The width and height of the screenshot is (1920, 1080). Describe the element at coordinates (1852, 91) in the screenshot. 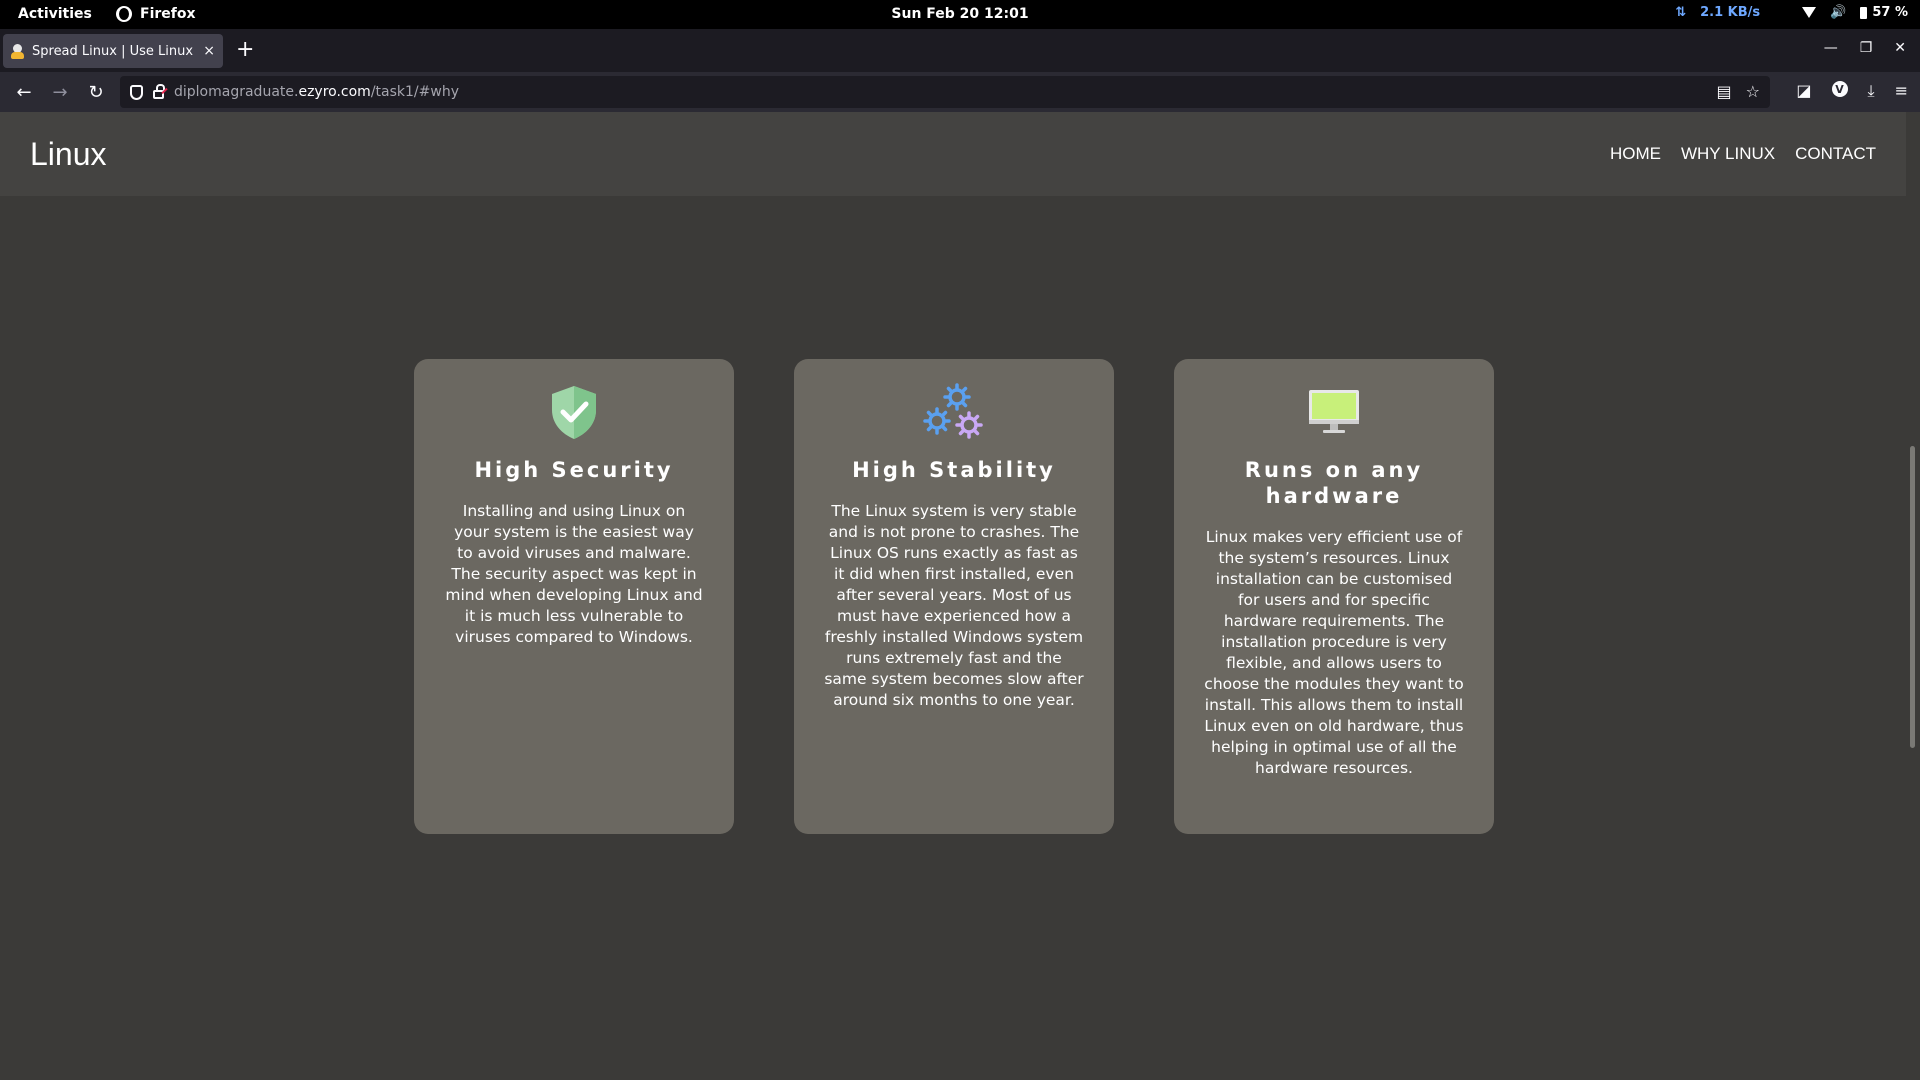

I see `toolbar-right: ◪ V ⤓ ≡` at that location.